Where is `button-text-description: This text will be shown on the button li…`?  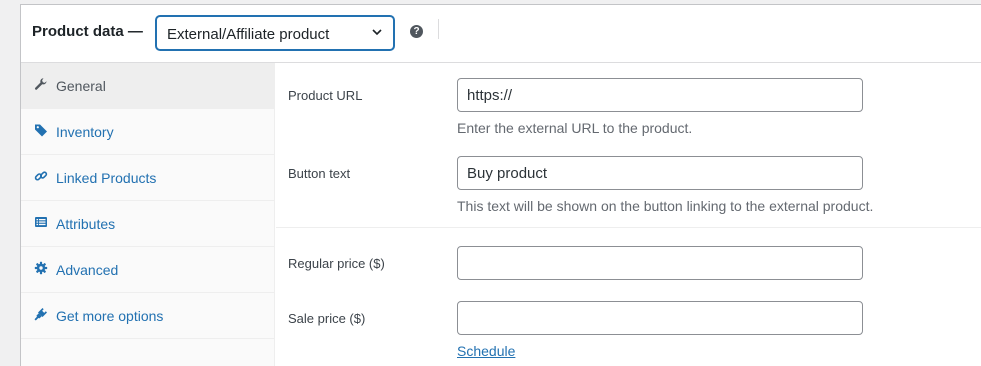 button-text-description: This text will be shown on the button li… is located at coordinates (665, 206).